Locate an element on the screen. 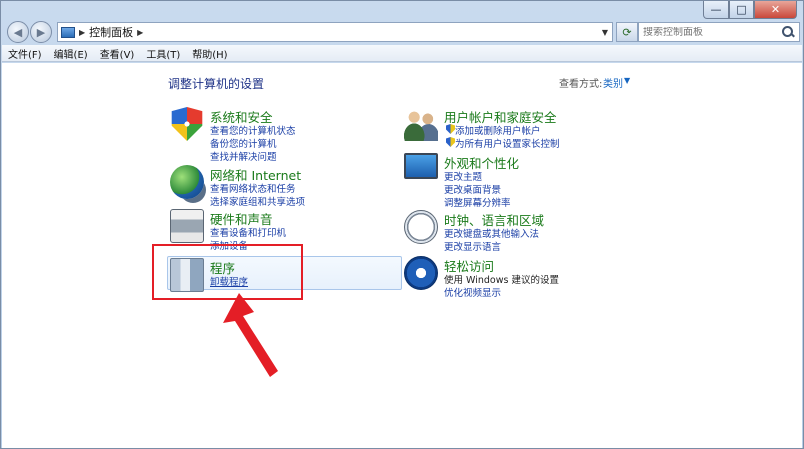 This screenshot has height=449, width=804. menu-edit: 编辑(E) is located at coordinates (71, 53).